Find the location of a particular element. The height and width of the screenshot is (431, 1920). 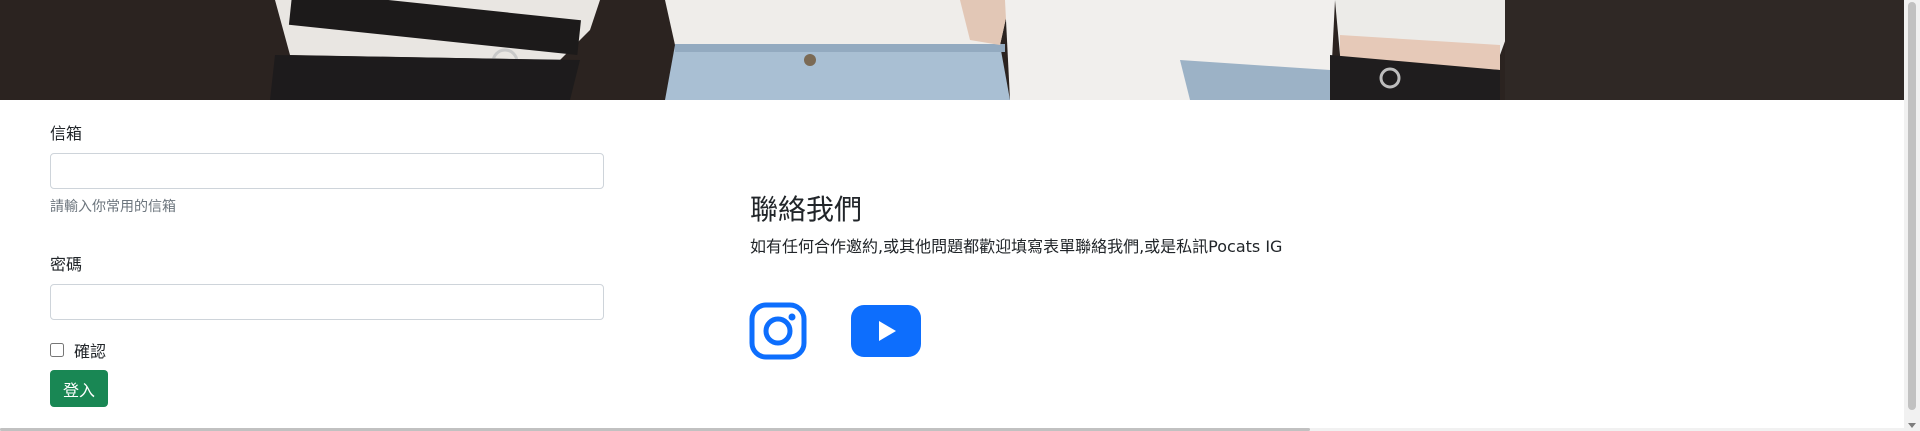

confirm-checkbox is located at coordinates (57, 350).